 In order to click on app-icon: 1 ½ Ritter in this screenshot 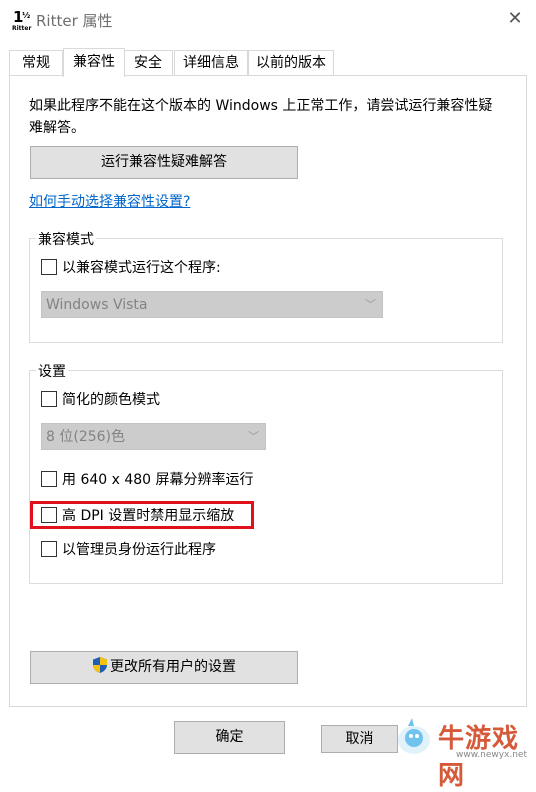, I will do `click(23, 20)`.